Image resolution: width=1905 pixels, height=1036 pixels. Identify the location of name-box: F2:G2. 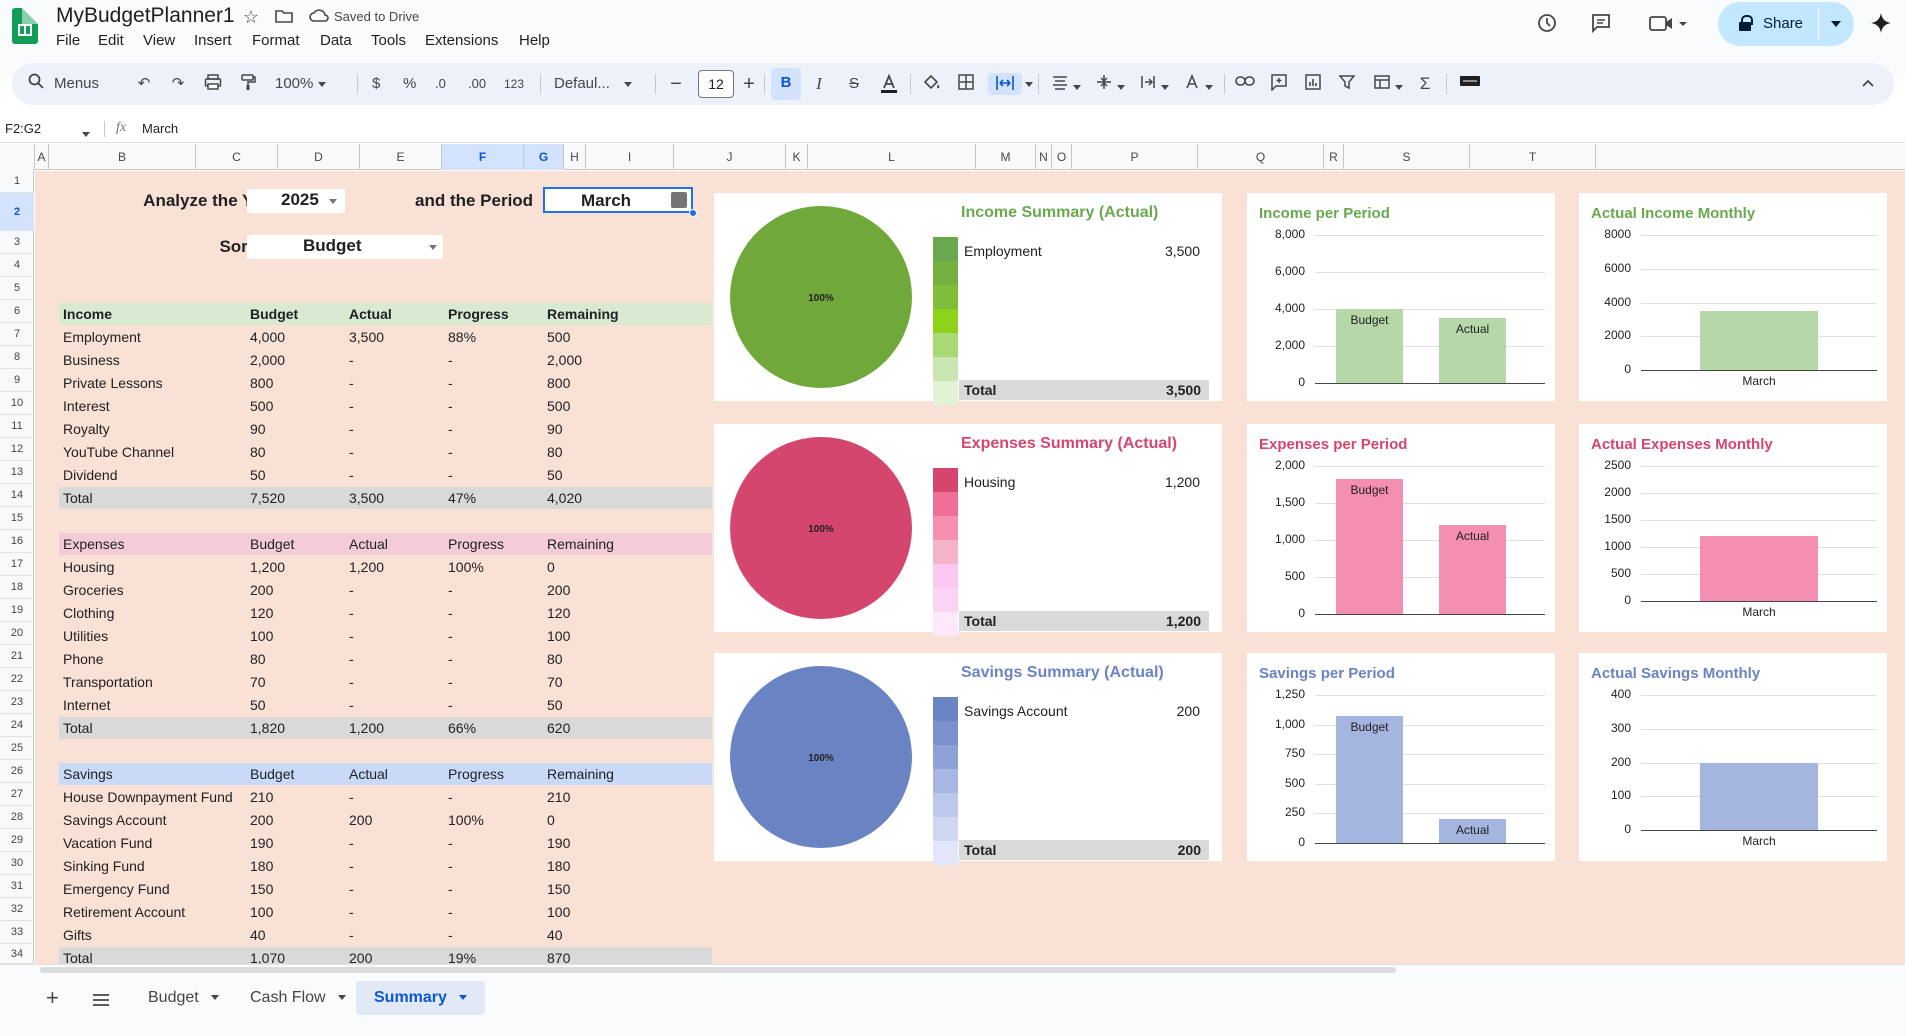
(23, 128).